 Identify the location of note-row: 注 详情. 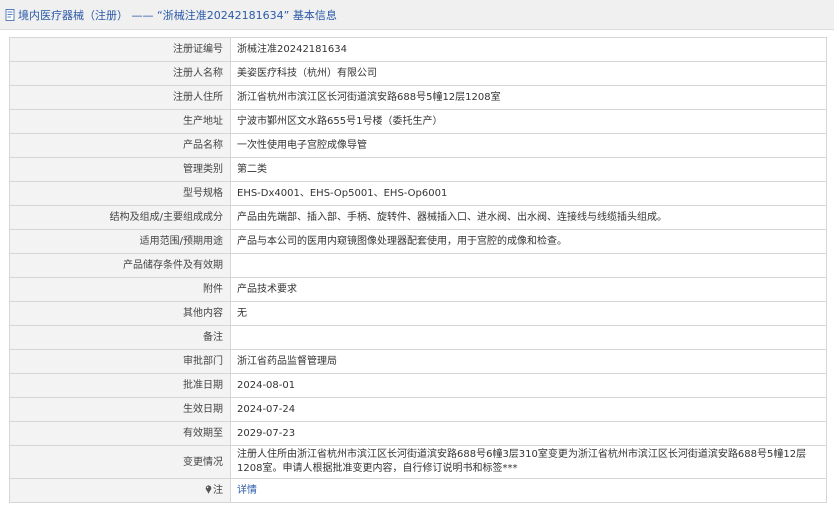
(418, 490).